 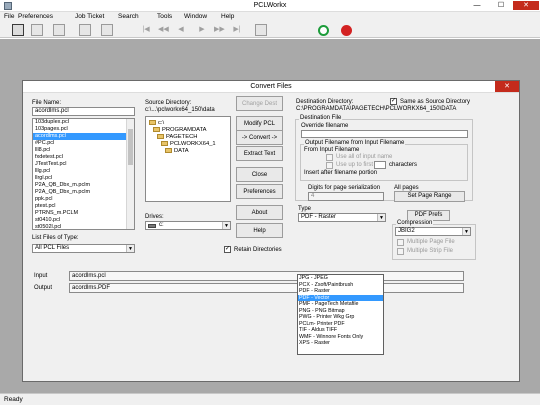 I want to click on compression-select: JBIG2 ▼, so click(x=433, y=231).